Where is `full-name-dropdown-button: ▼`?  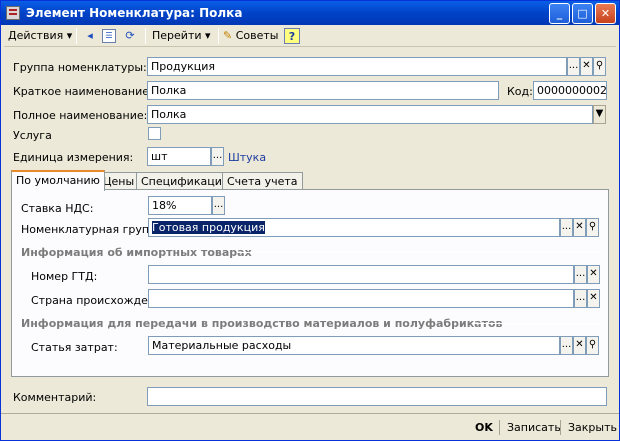 full-name-dropdown-button: ▼ is located at coordinates (599, 114).